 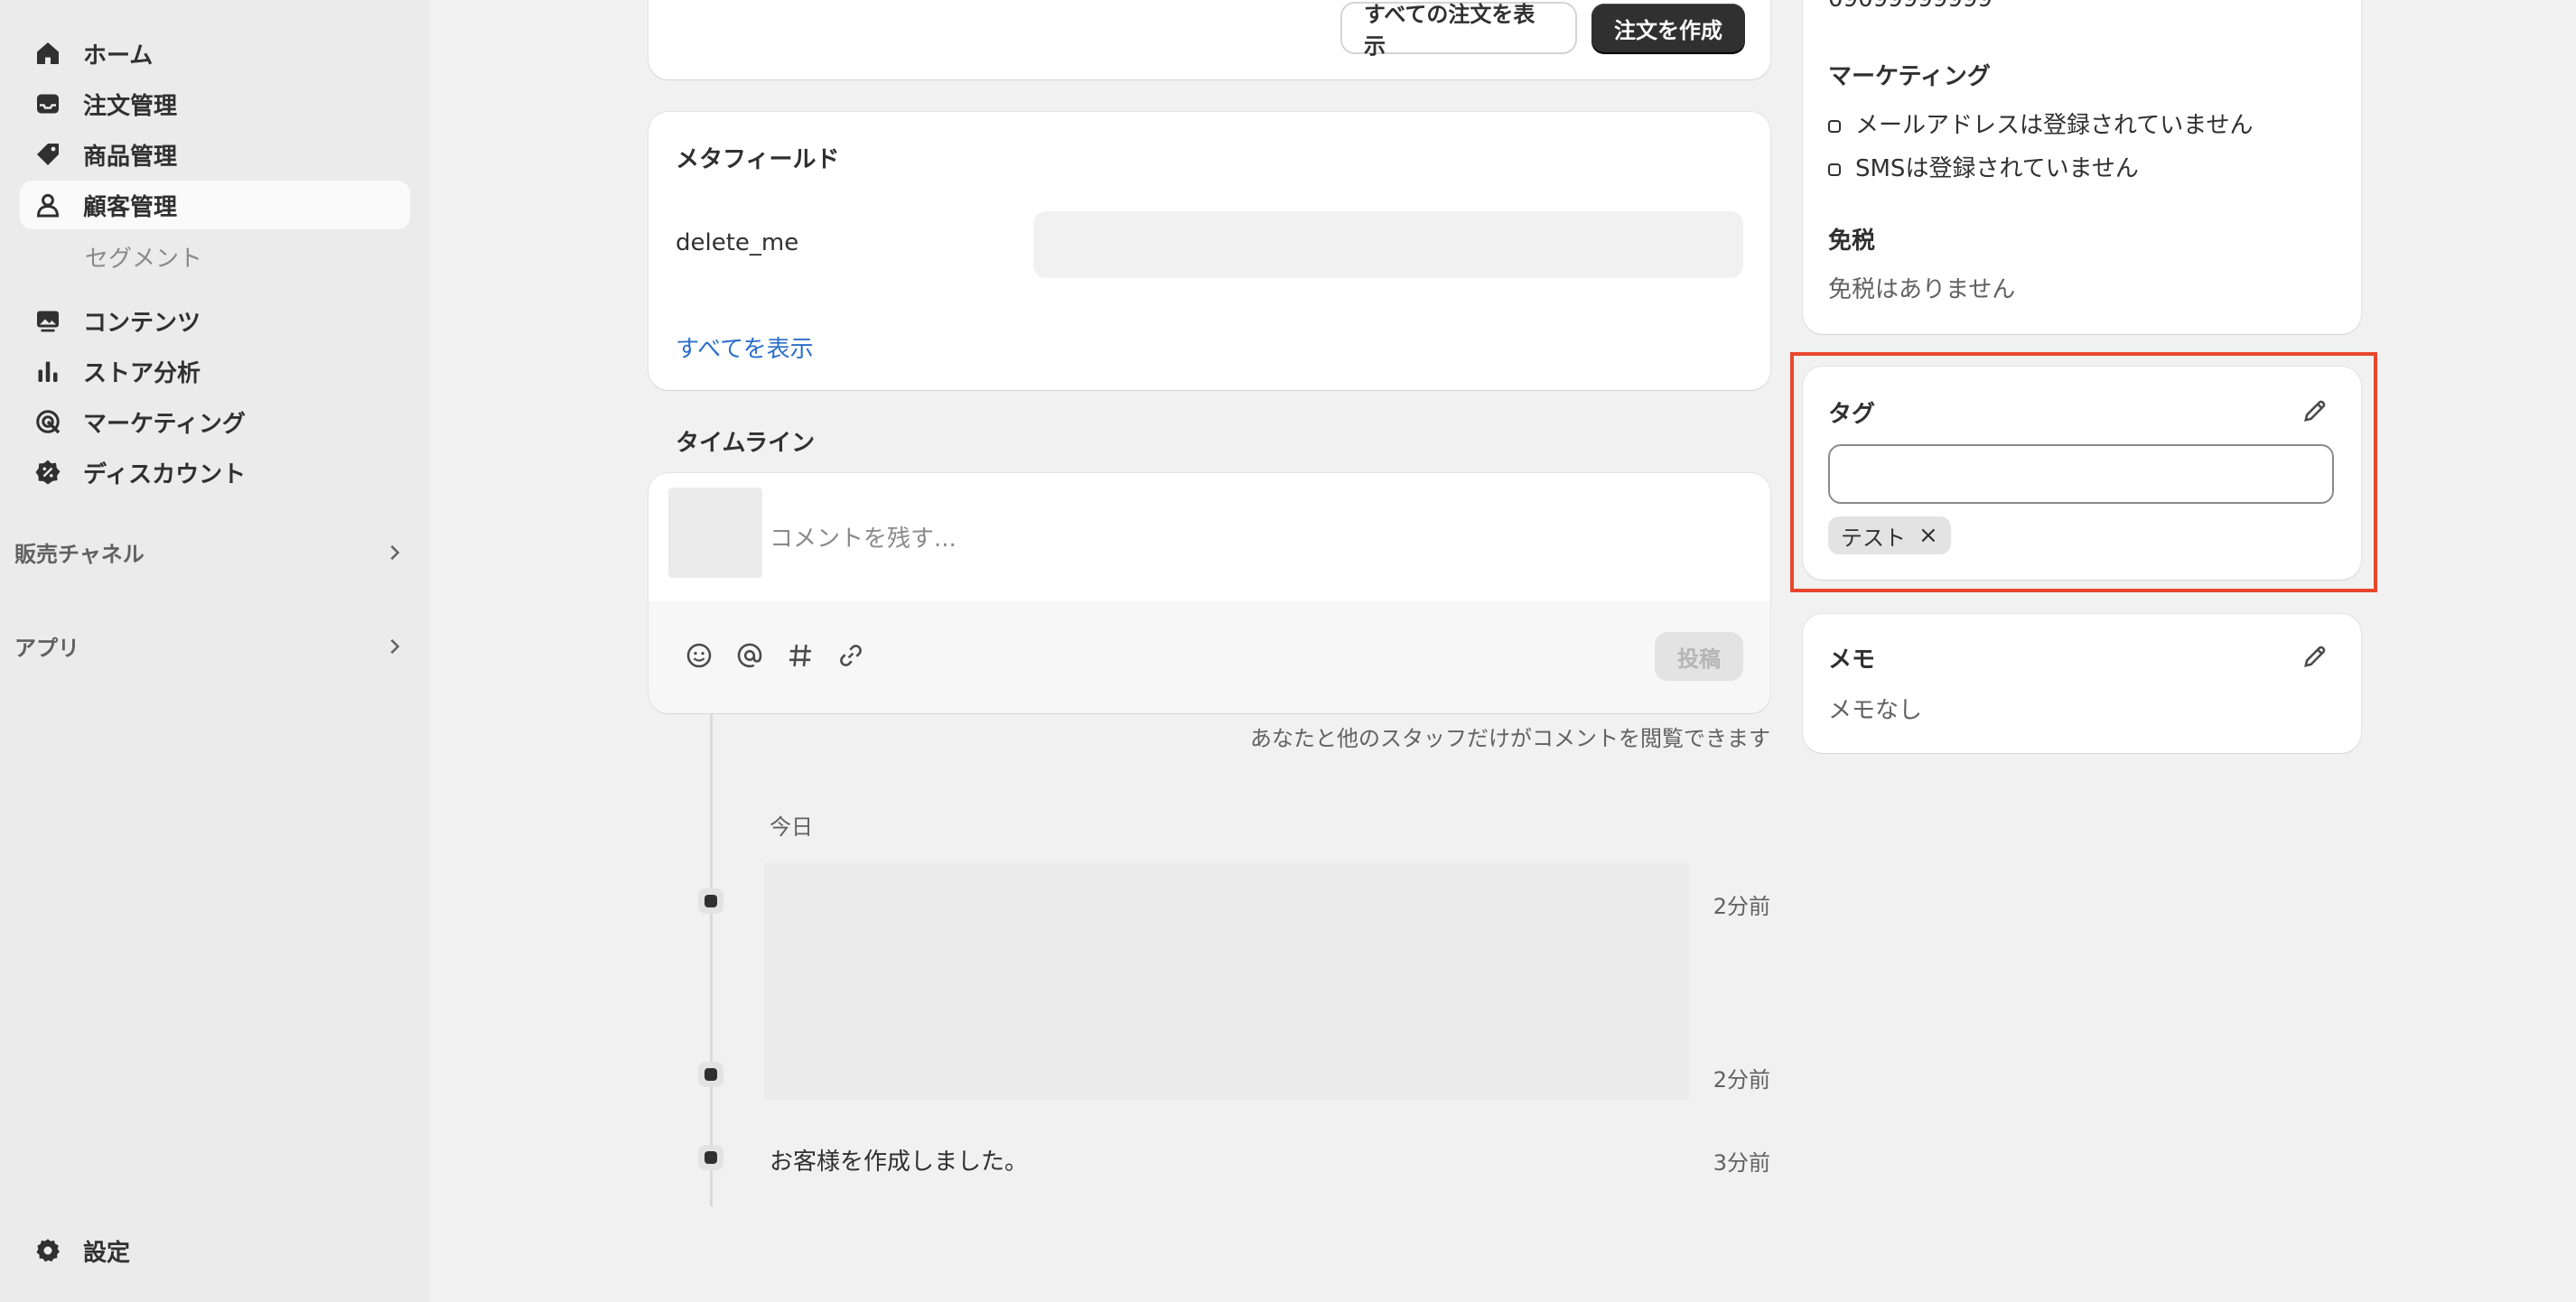 What do you see at coordinates (107, 1253) in the screenshot?
I see `sidebar-item-label: 設定` at bounding box center [107, 1253].